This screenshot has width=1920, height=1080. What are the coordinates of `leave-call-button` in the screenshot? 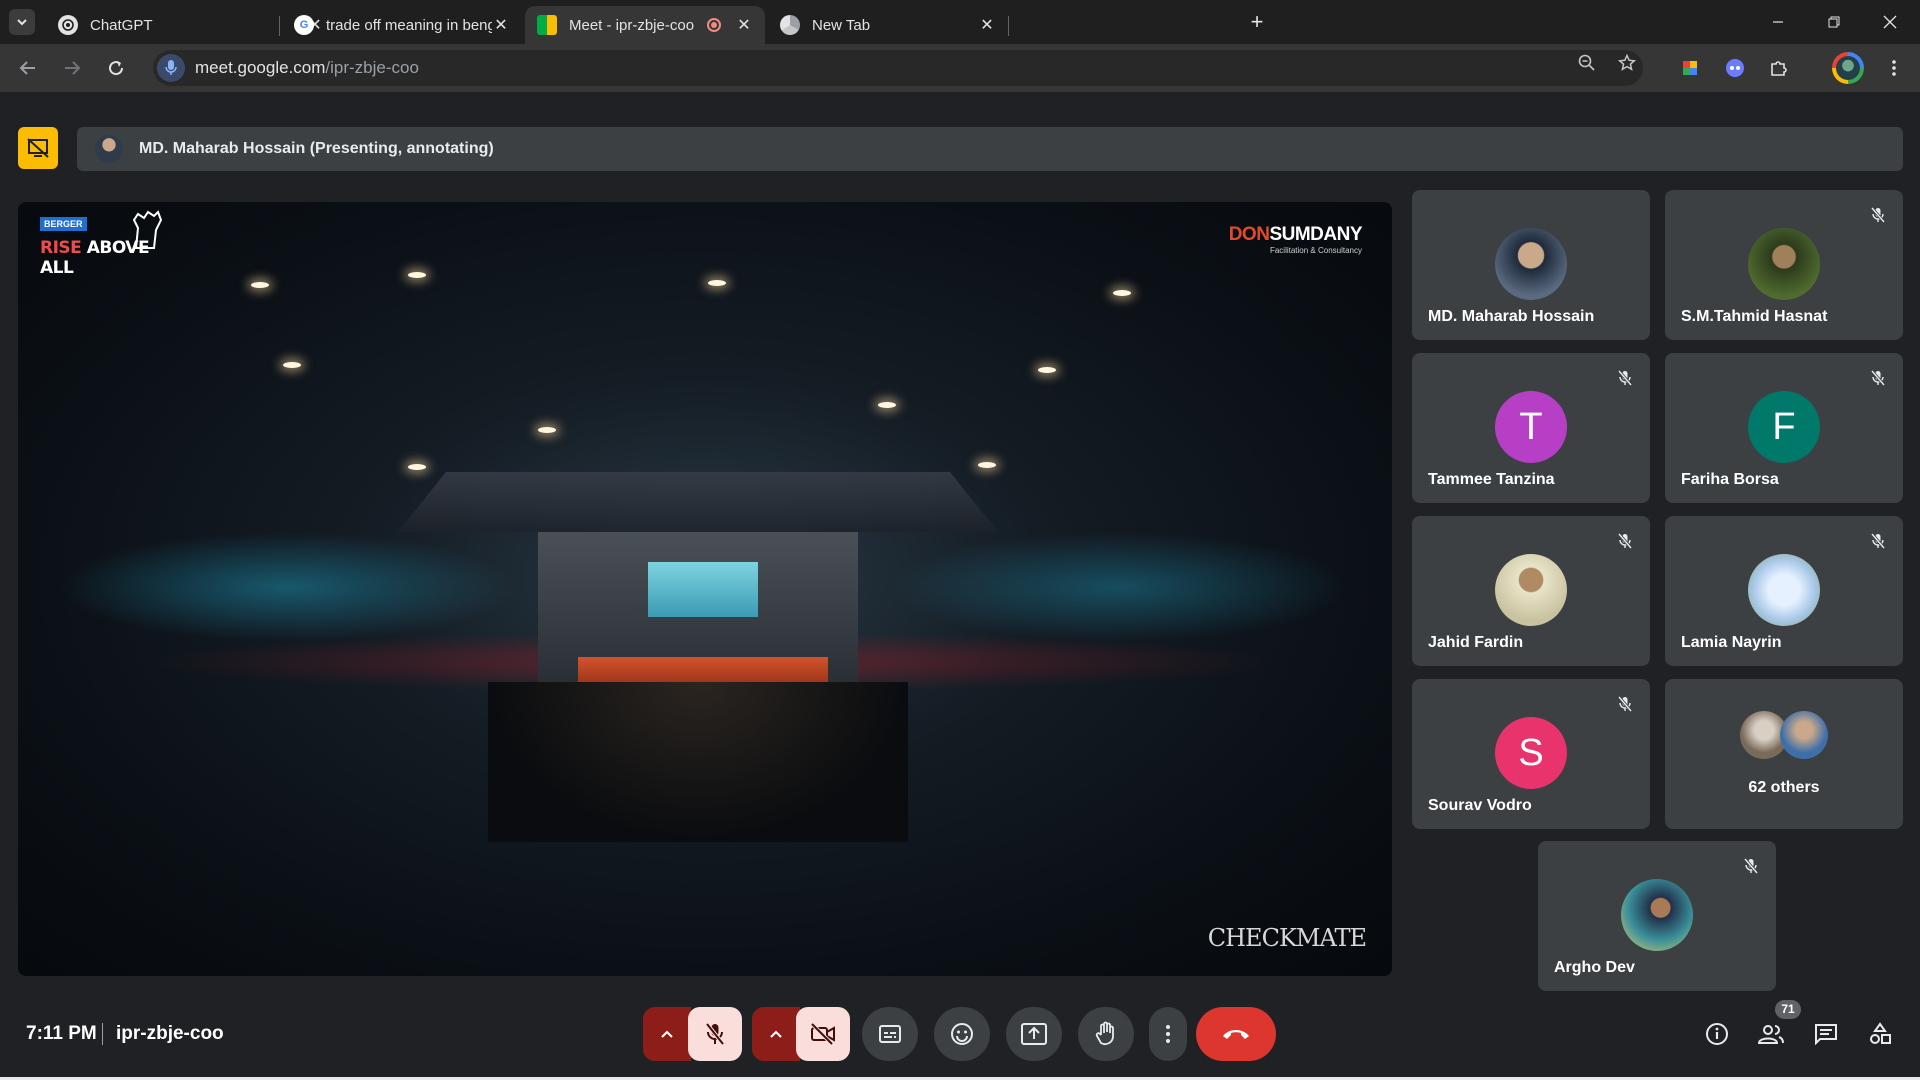 It's located at (1236, 1034).